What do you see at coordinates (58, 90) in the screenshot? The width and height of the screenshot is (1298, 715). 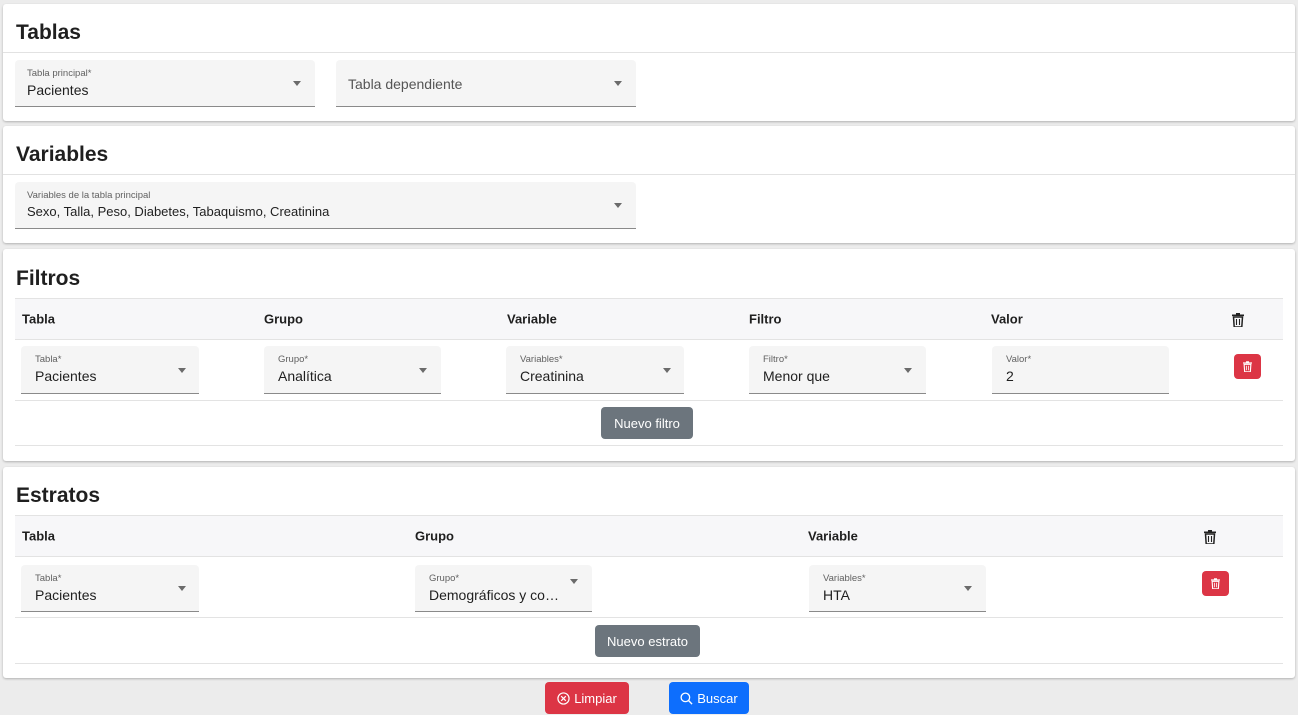 I see `tabla-principal-value: Pacientes` at bounding box center [58, 90].